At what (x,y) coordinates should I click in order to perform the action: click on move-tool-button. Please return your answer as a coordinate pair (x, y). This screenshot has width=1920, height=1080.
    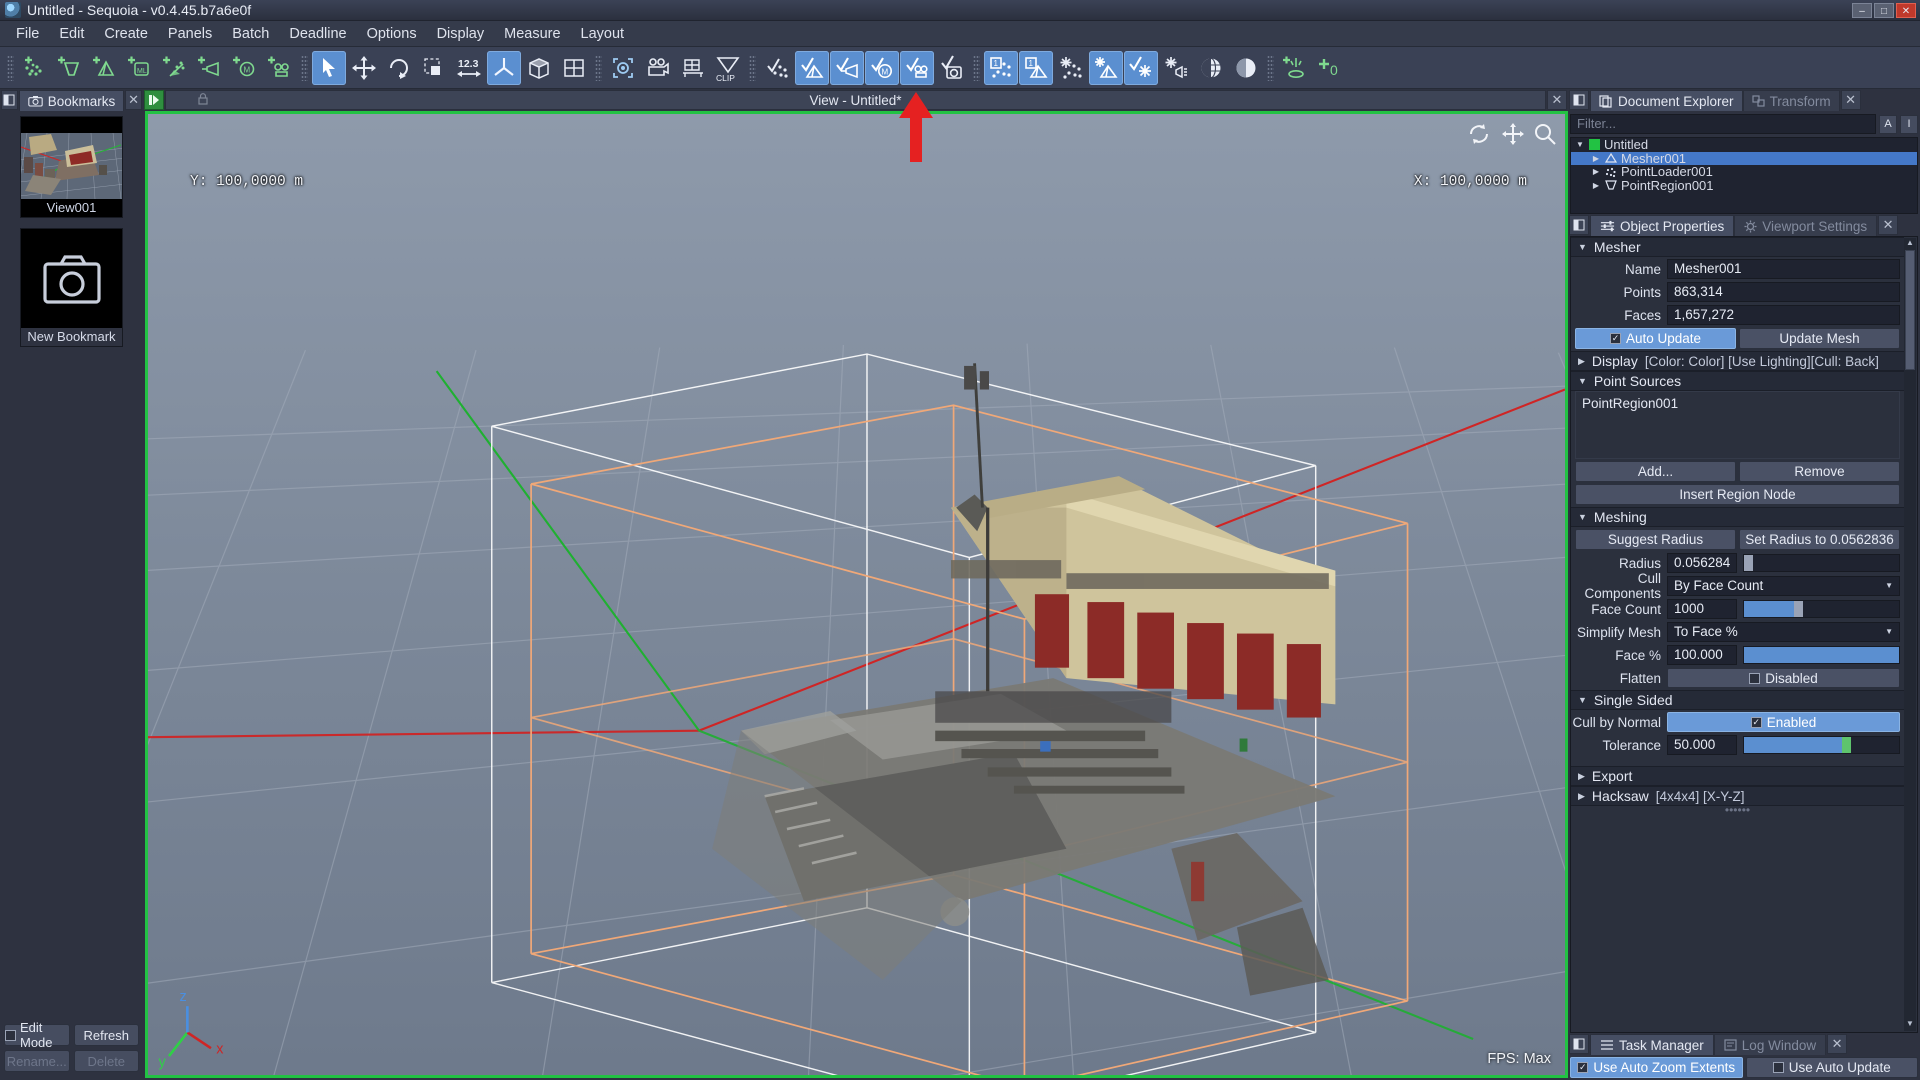
    Looking at the image, I should click on (364, 68).